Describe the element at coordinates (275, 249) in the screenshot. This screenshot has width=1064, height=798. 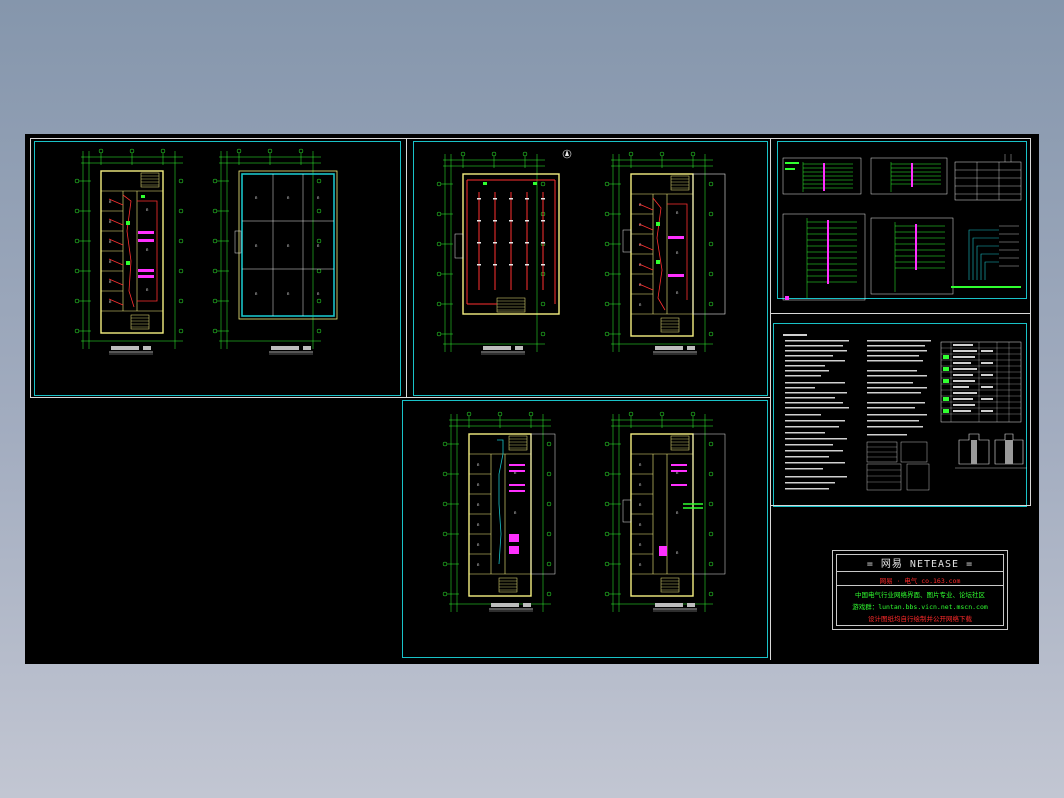
I see `floor-plan-2: n n n n n n n n n` at that location.